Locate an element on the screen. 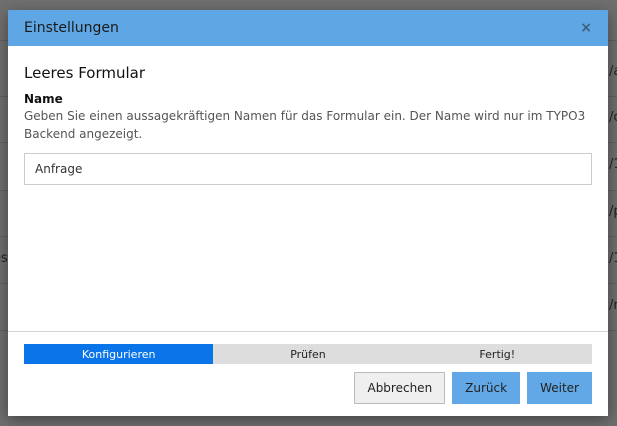 Image resolution: width=617 pixels, height=426 pixels. background-text: es is located at coordinates (4, 258).